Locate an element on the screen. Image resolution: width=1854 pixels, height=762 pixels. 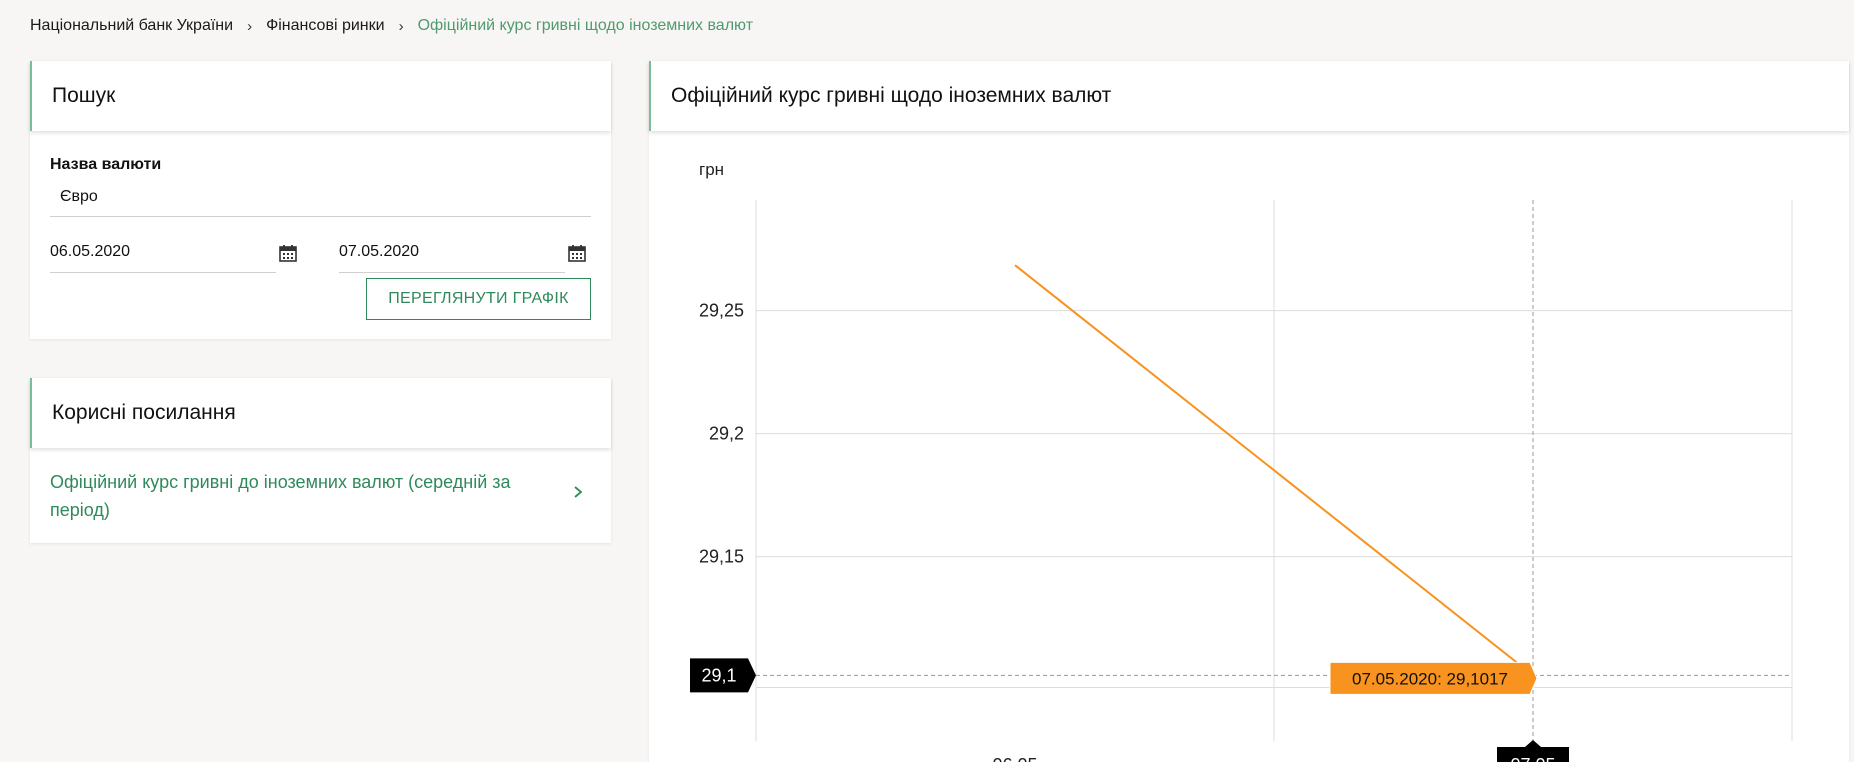
chevron-right-icon is located at coordinates (578, 492).